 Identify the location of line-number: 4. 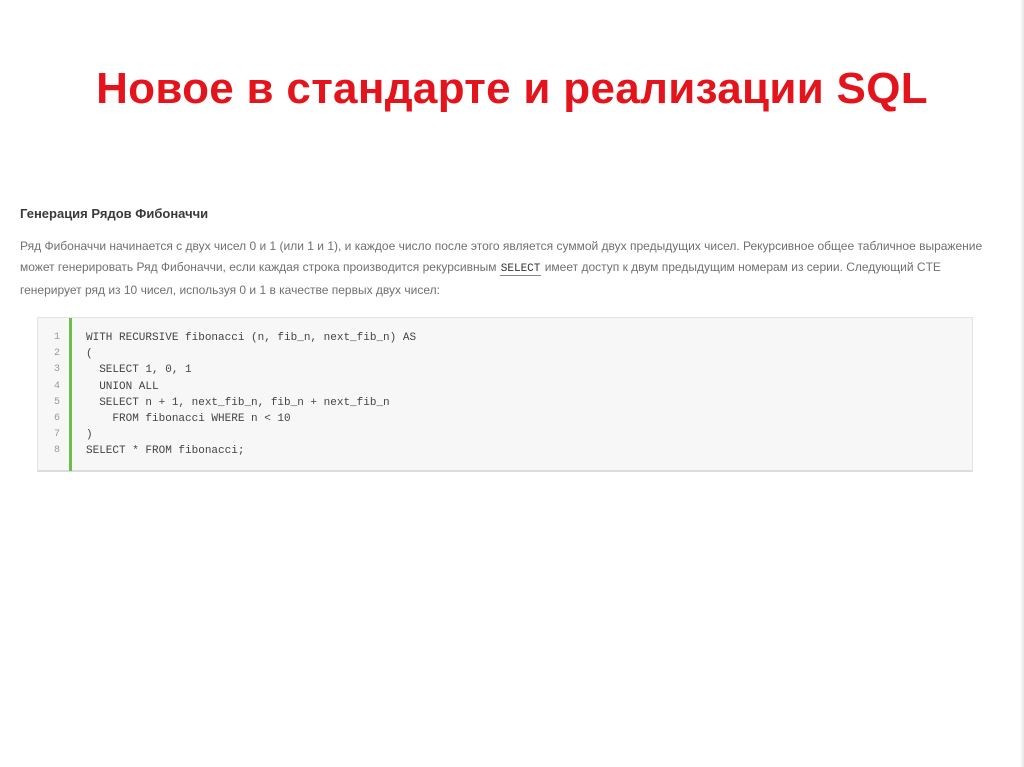
(56, 386).